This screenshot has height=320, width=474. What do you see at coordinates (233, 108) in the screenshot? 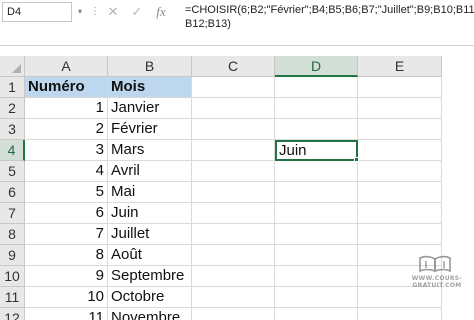
I see `cell-c2` at bounding box center [233, 108].